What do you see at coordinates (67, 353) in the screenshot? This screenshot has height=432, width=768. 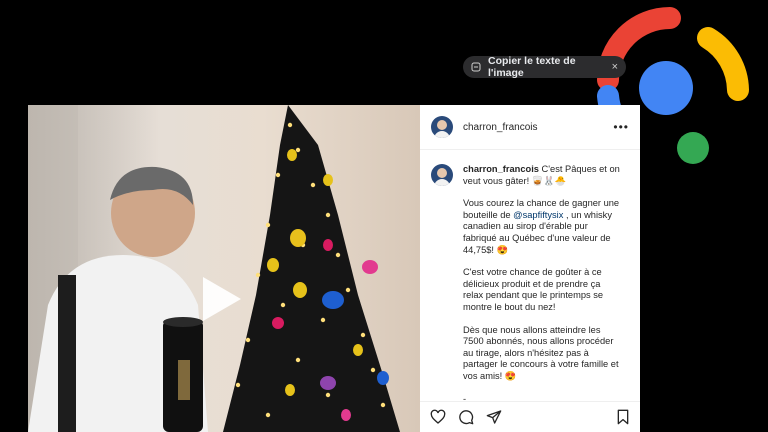 I see `shirt-stripe` at bounding box center [67, 353].